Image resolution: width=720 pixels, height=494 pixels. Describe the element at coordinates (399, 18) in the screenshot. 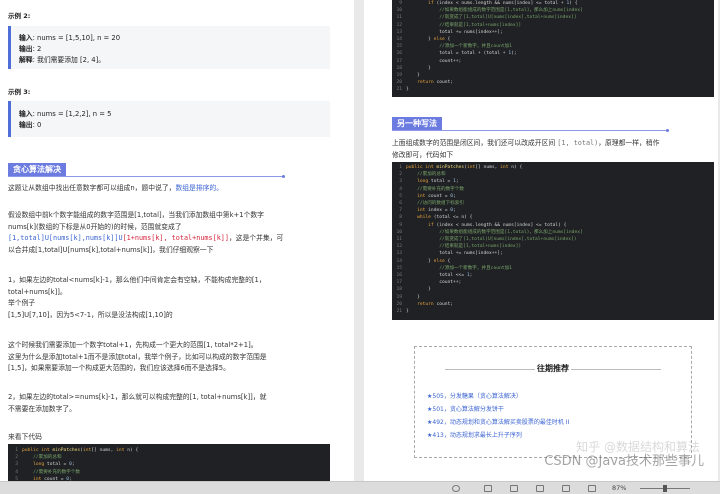

I see `line-number: 11` at that location.